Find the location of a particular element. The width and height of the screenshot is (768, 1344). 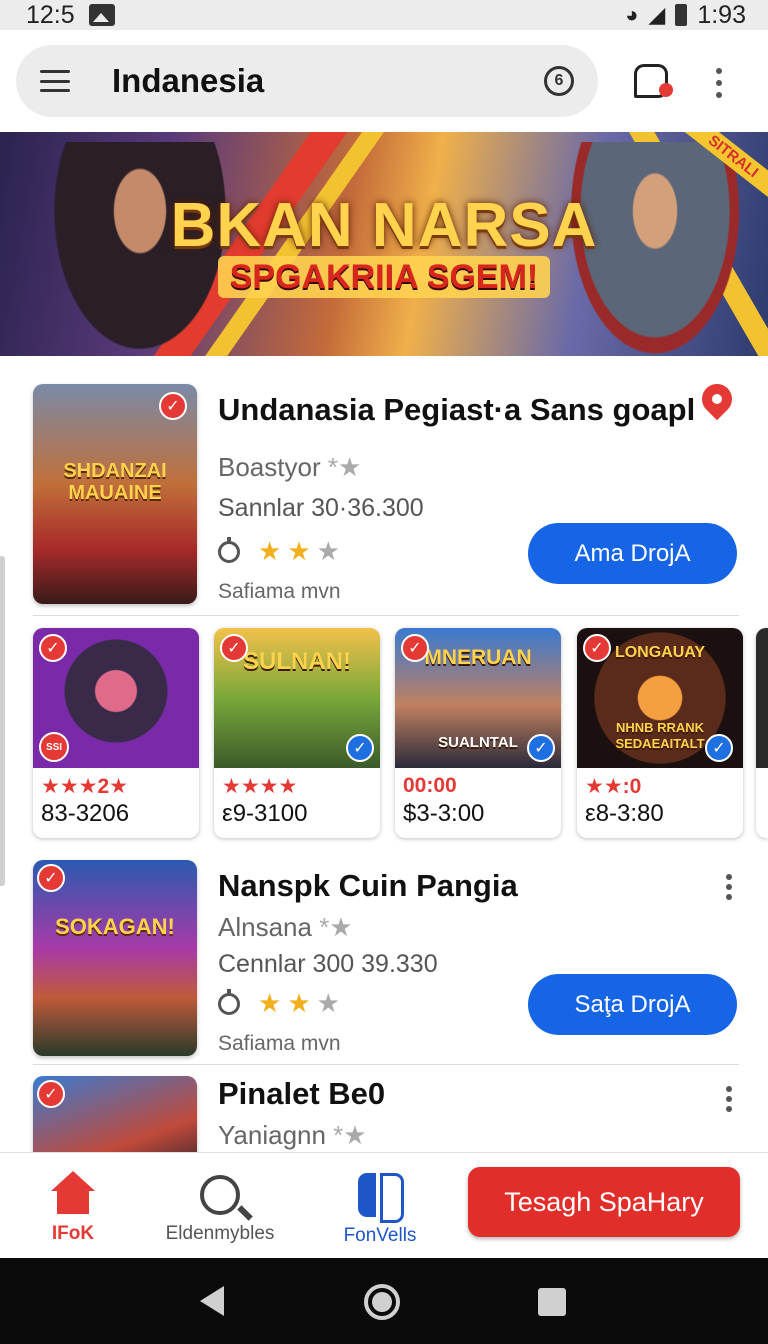

nav-games: FonVells is located at coordinates (380, 1206).